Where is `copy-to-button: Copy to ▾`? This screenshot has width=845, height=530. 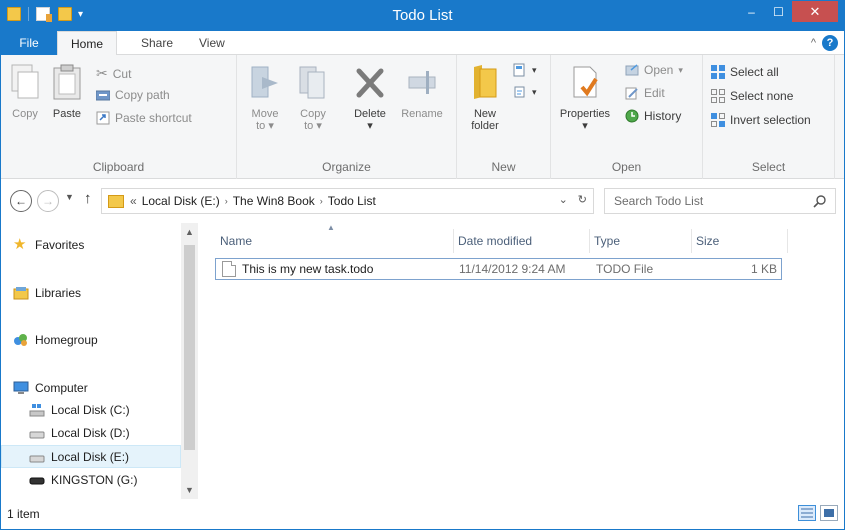
copy-to-button: Copy to ▾ is located at coordinates (313, 97).